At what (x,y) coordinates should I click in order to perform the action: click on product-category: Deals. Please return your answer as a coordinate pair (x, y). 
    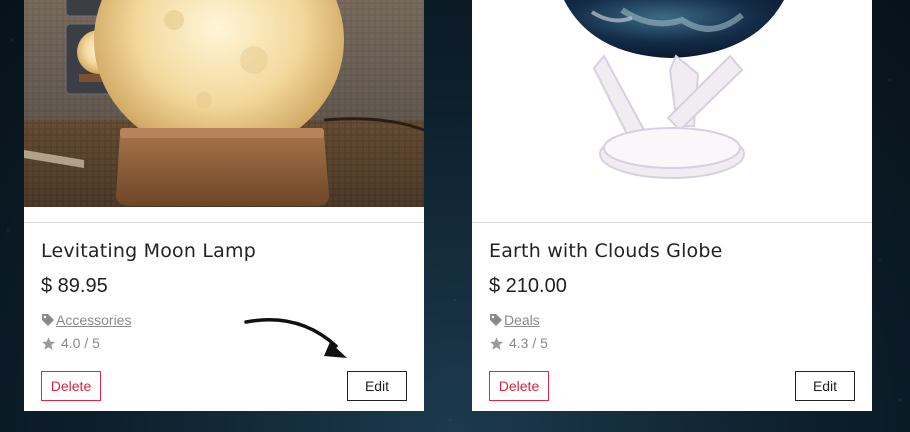
    Looking at the image, I should click on (514, 320).